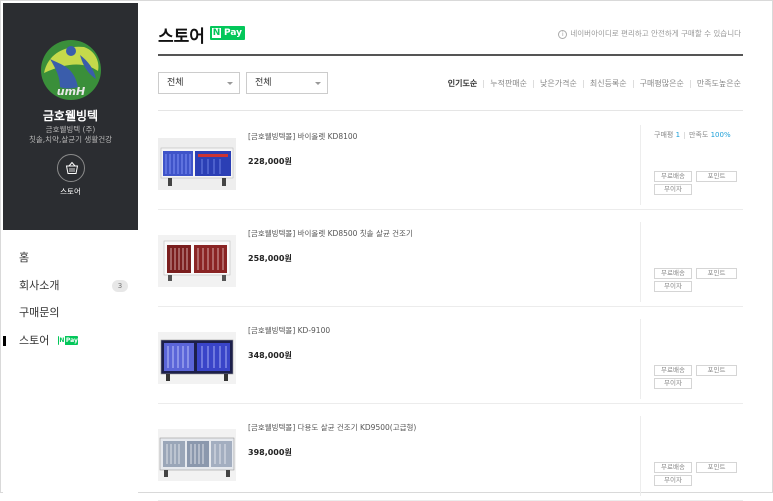  Describe the element at coordinates (71, 91) in the screenshot. I see `logo-text: umH` at that location.